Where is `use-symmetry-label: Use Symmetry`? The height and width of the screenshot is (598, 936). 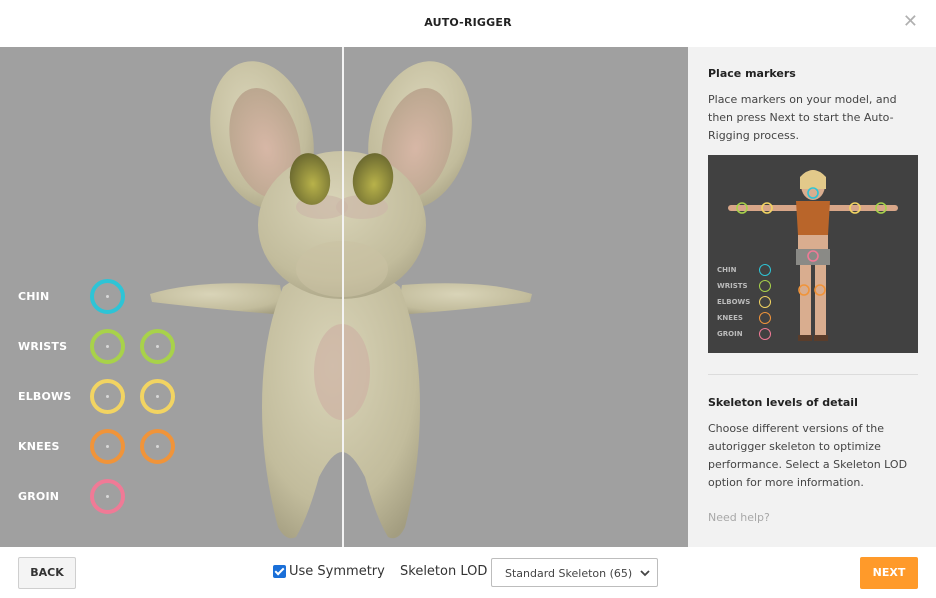
use-symmetry-label: Use Symmetry is located at coordinates (337, 571).